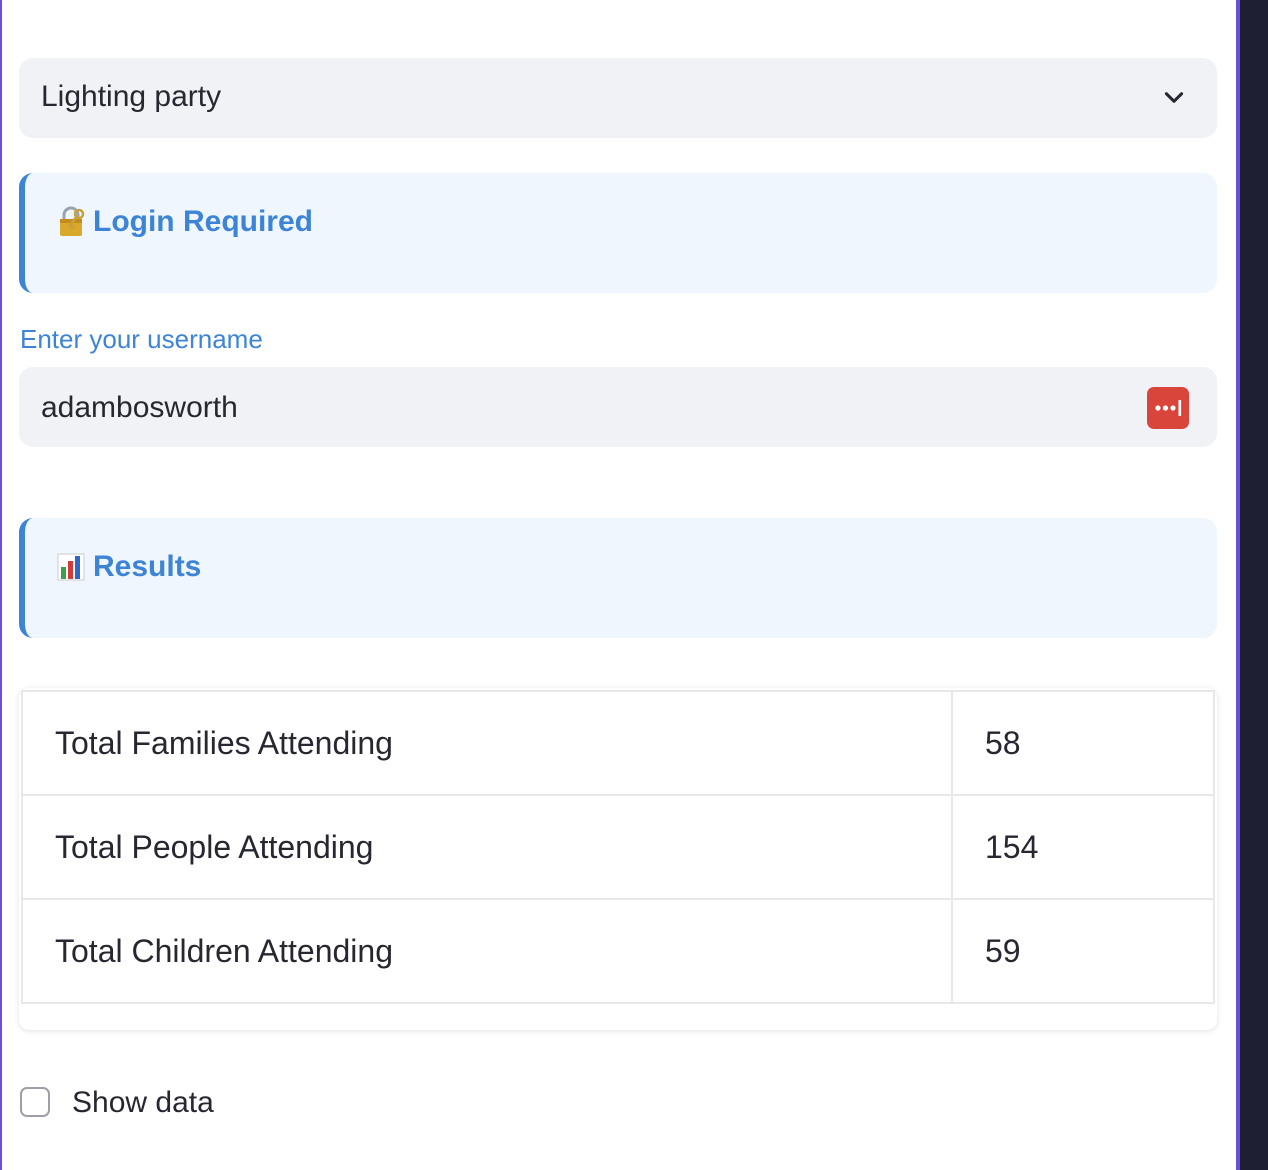 The image size is (1268, 1170). I want to click on table-row: Total Children Attending 59, so click(618, 951).